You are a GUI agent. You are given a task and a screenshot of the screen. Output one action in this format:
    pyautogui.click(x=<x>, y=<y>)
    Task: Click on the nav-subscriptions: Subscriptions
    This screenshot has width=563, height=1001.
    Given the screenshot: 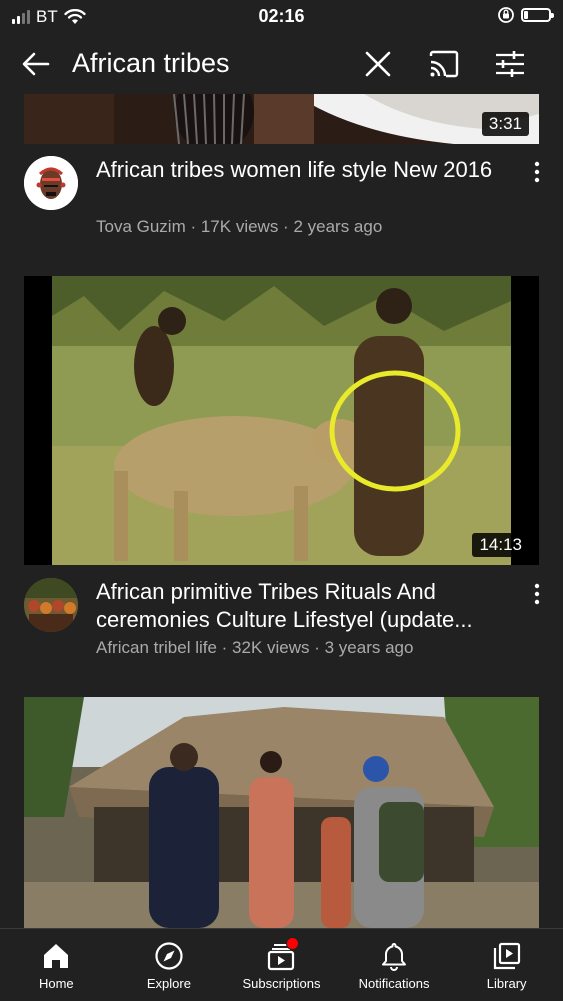 What is the action you would take?
    pyautogui.click(x=281, y=965)
    